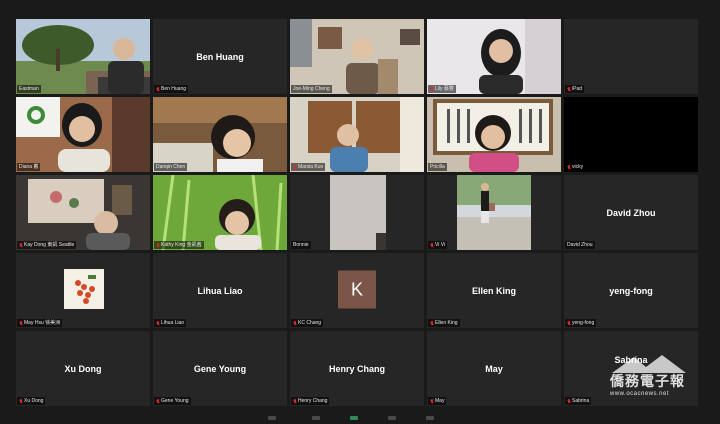 Image resolution: width=720 pixels, height=424 pixels. I want to click on participant-name-tag: Kay Dong 東凱 Seattle, so click(47, 245).